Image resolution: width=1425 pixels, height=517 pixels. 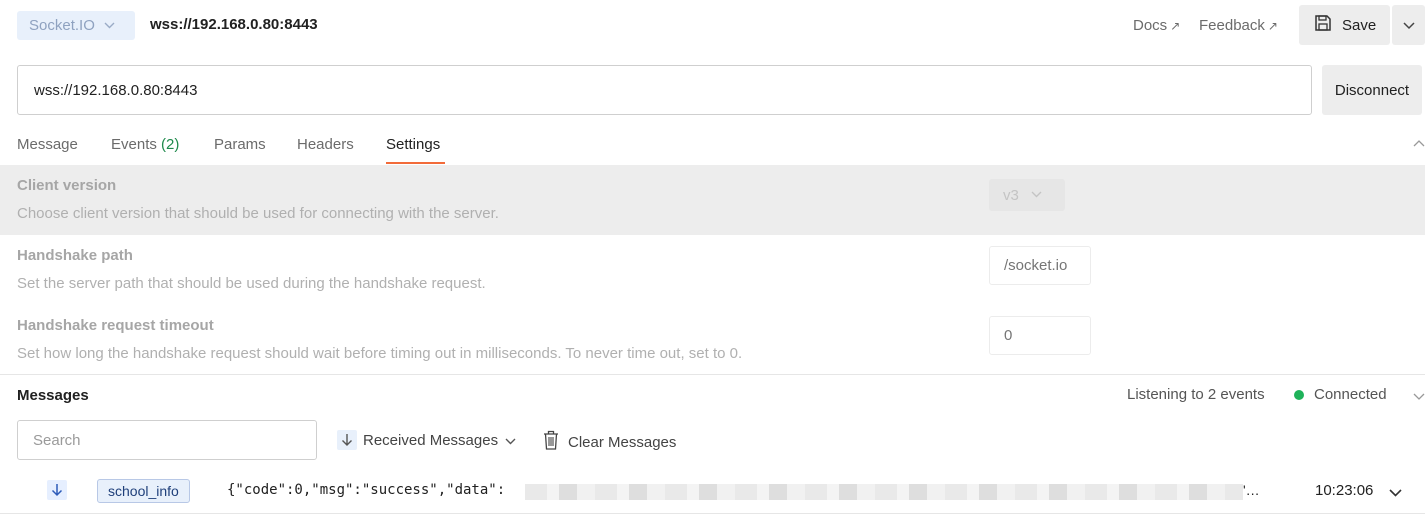 I want to click on tab-message: Message, so click(x=47, y=144).